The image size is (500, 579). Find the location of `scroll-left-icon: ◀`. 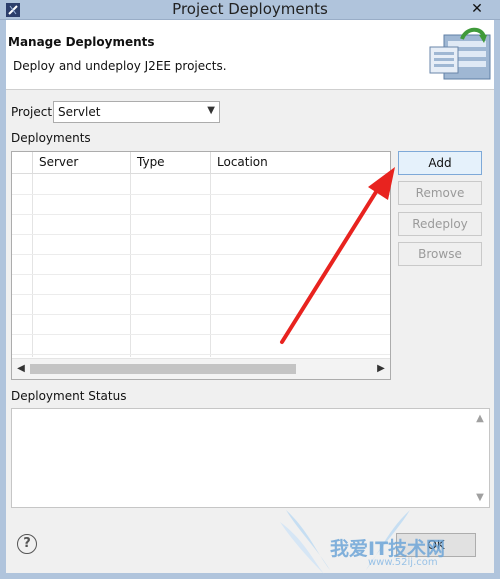

scroll-left-icon: ◀ is located at coordinates (21, 369).